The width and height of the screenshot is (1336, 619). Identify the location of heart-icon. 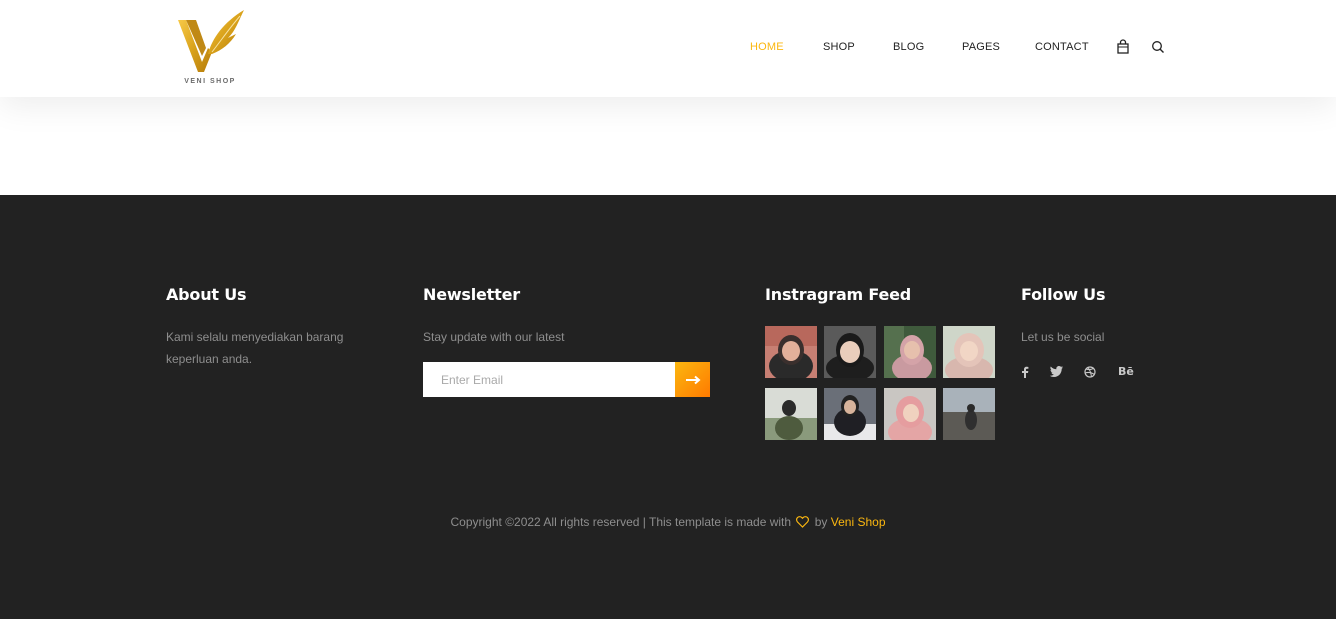
(803, 523).